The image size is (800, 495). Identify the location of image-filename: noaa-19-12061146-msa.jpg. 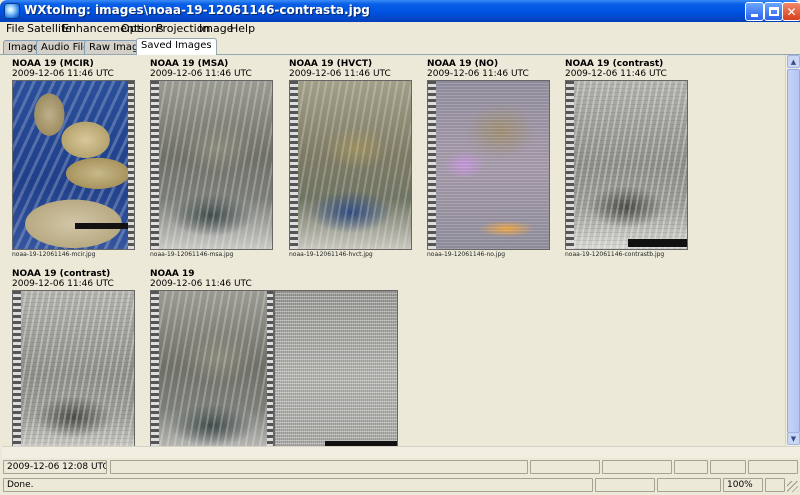
(192, 254).